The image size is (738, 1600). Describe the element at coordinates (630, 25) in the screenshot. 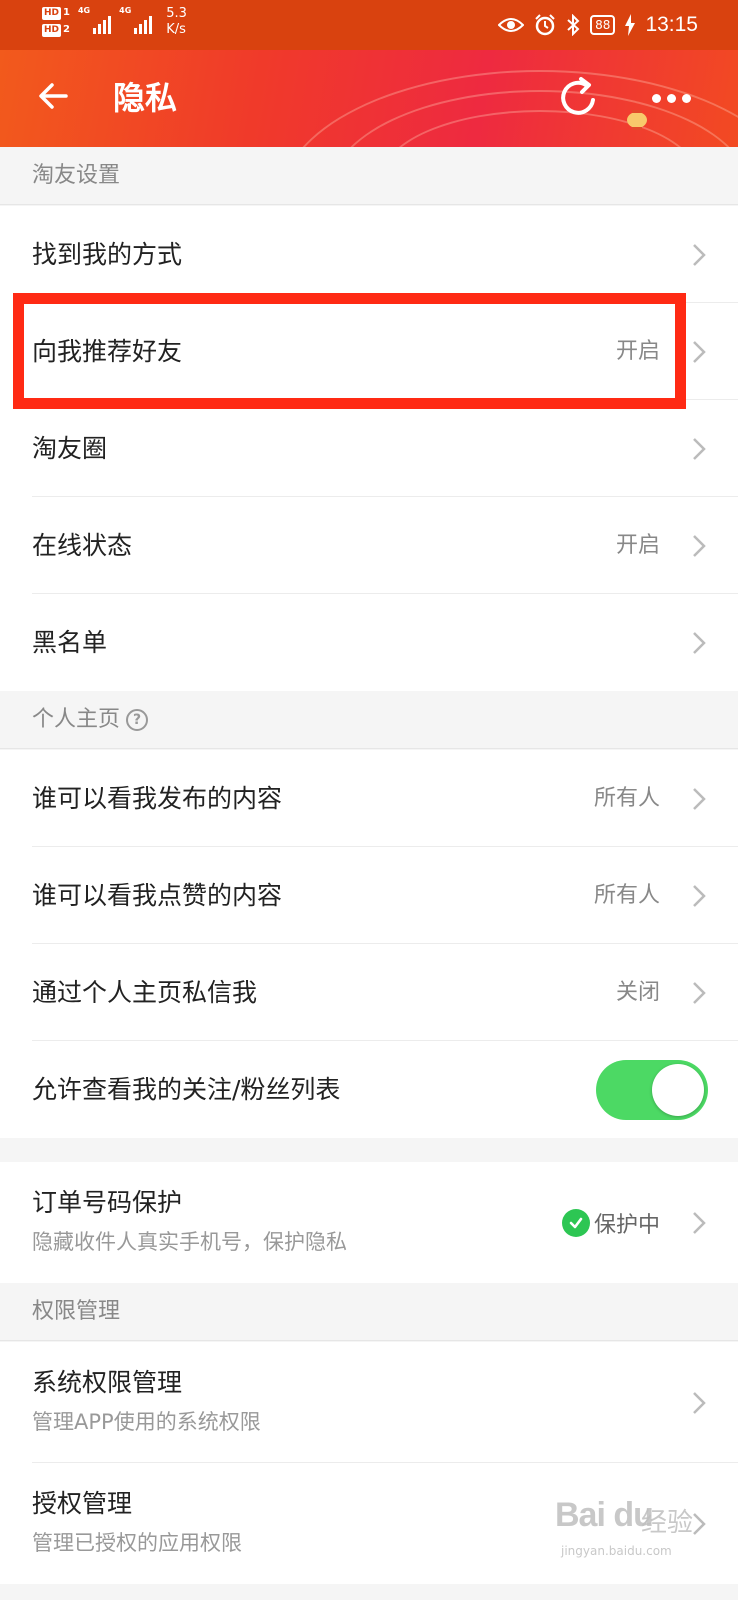

I see `charging-icon` at that location.